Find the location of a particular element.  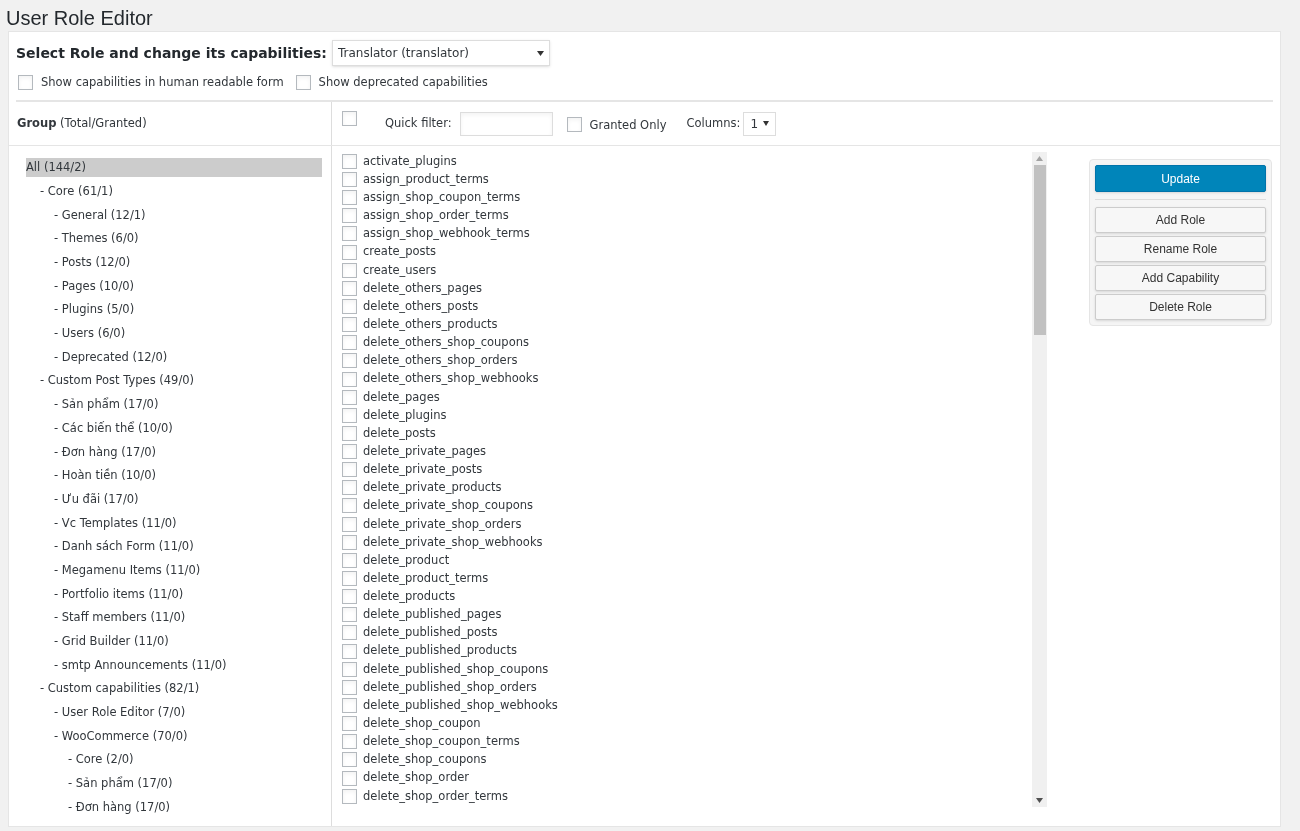

action-button: Rename Role is located at coordinates (1180, 249).